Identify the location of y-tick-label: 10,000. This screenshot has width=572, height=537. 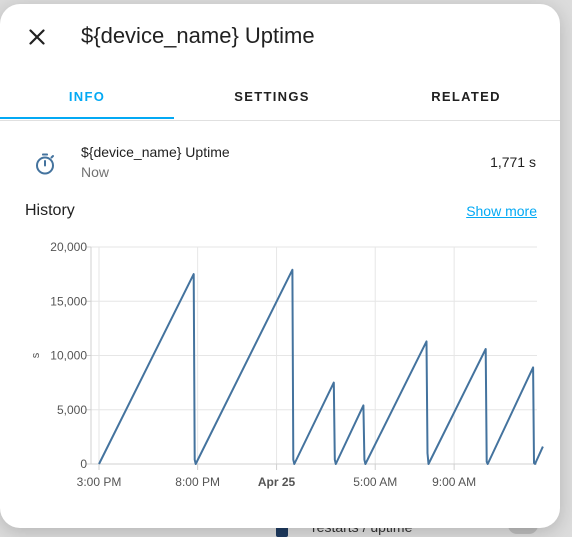
(68, 356).